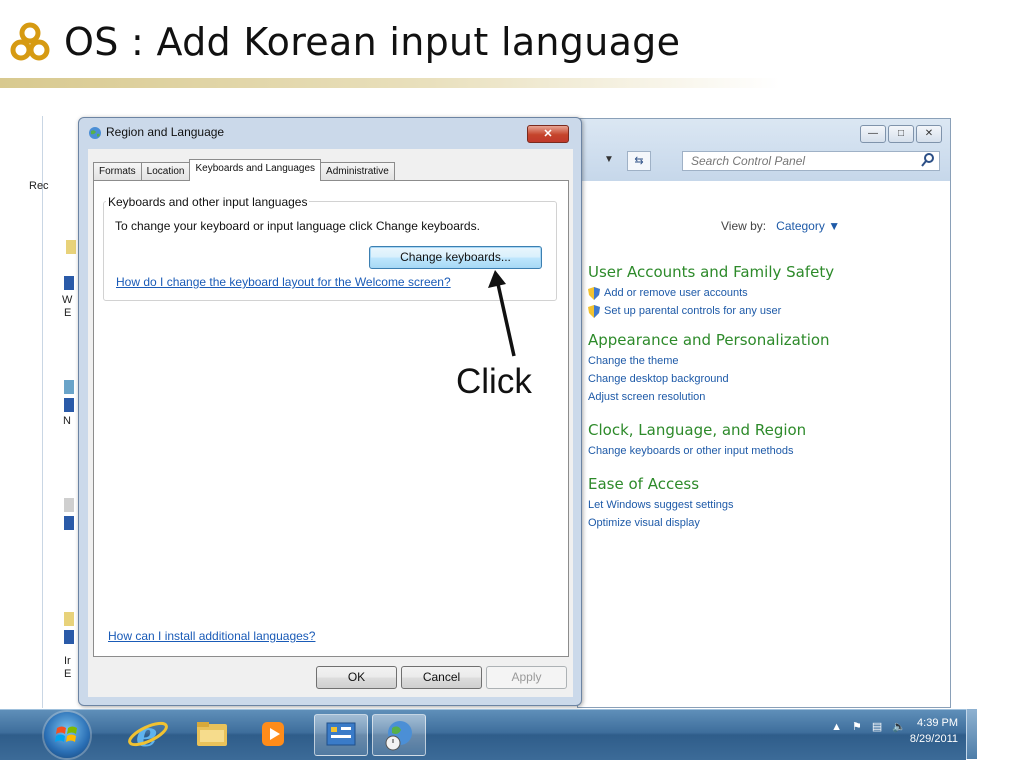  Describe the element at coordinates (800, 226) in the screenshot. I see `view-by-dropdown: Category` at that location.